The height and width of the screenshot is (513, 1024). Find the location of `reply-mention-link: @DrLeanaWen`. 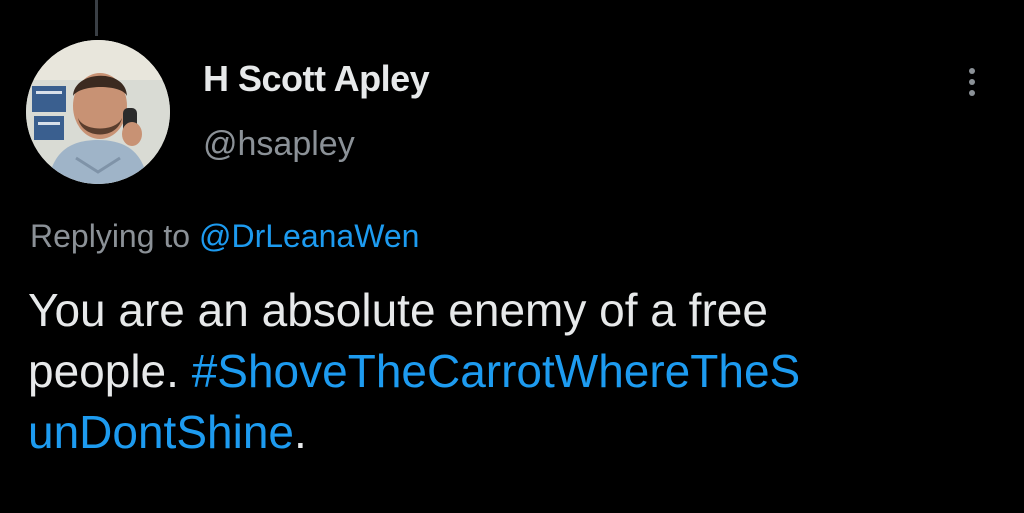

reply-mention-link: @DrLeanaWen is located at coordinates (309, 236).